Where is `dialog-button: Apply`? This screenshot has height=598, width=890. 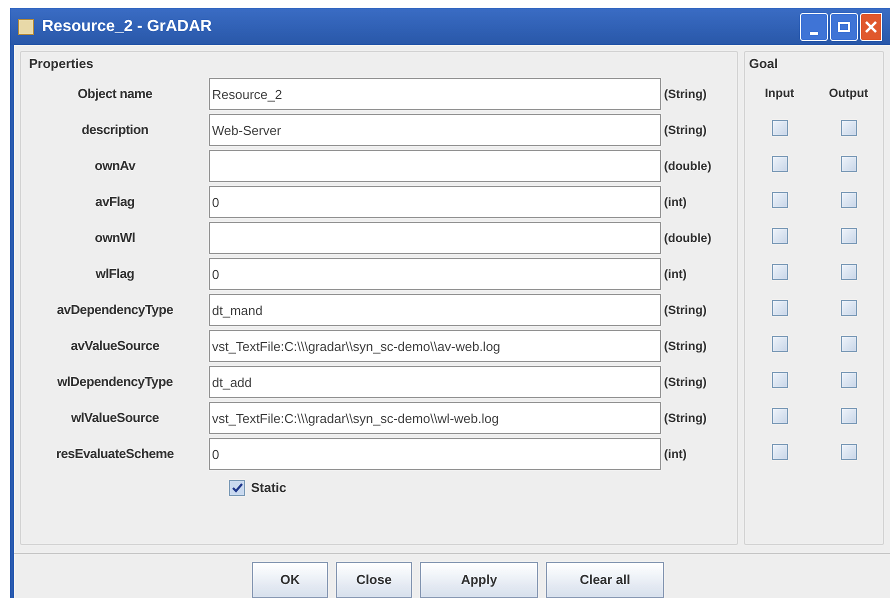 dialog-button: Apply is located at coordinates (479, 580).